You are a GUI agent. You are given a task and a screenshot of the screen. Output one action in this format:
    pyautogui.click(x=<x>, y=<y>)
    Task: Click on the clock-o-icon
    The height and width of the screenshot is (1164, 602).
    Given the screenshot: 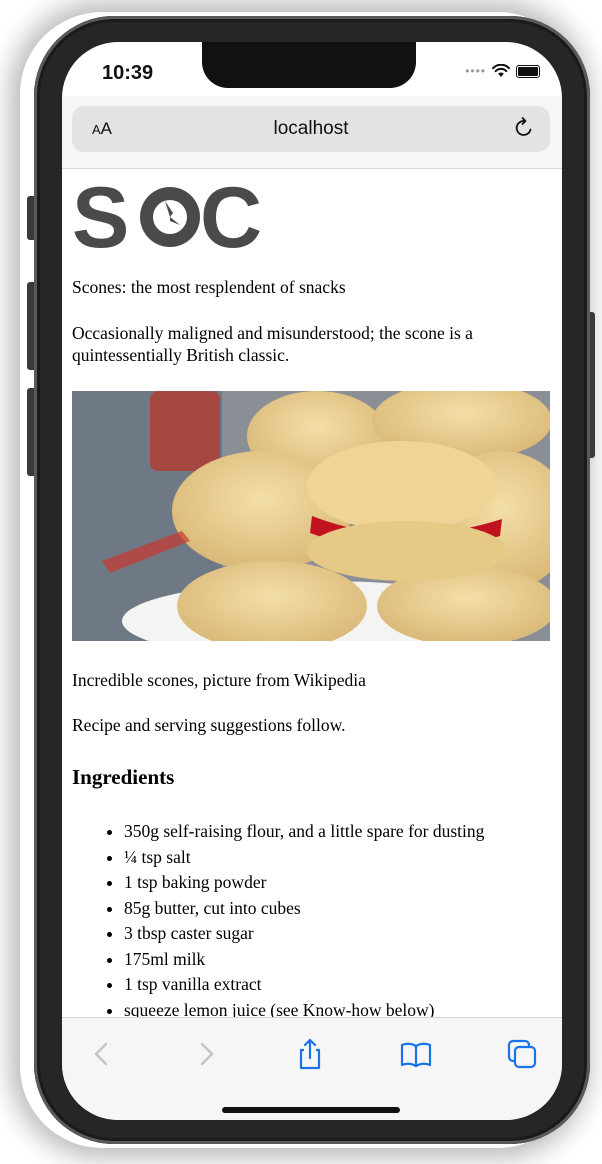 What is the action you would take?
    pyautogui.click(x=170, y=217)
    